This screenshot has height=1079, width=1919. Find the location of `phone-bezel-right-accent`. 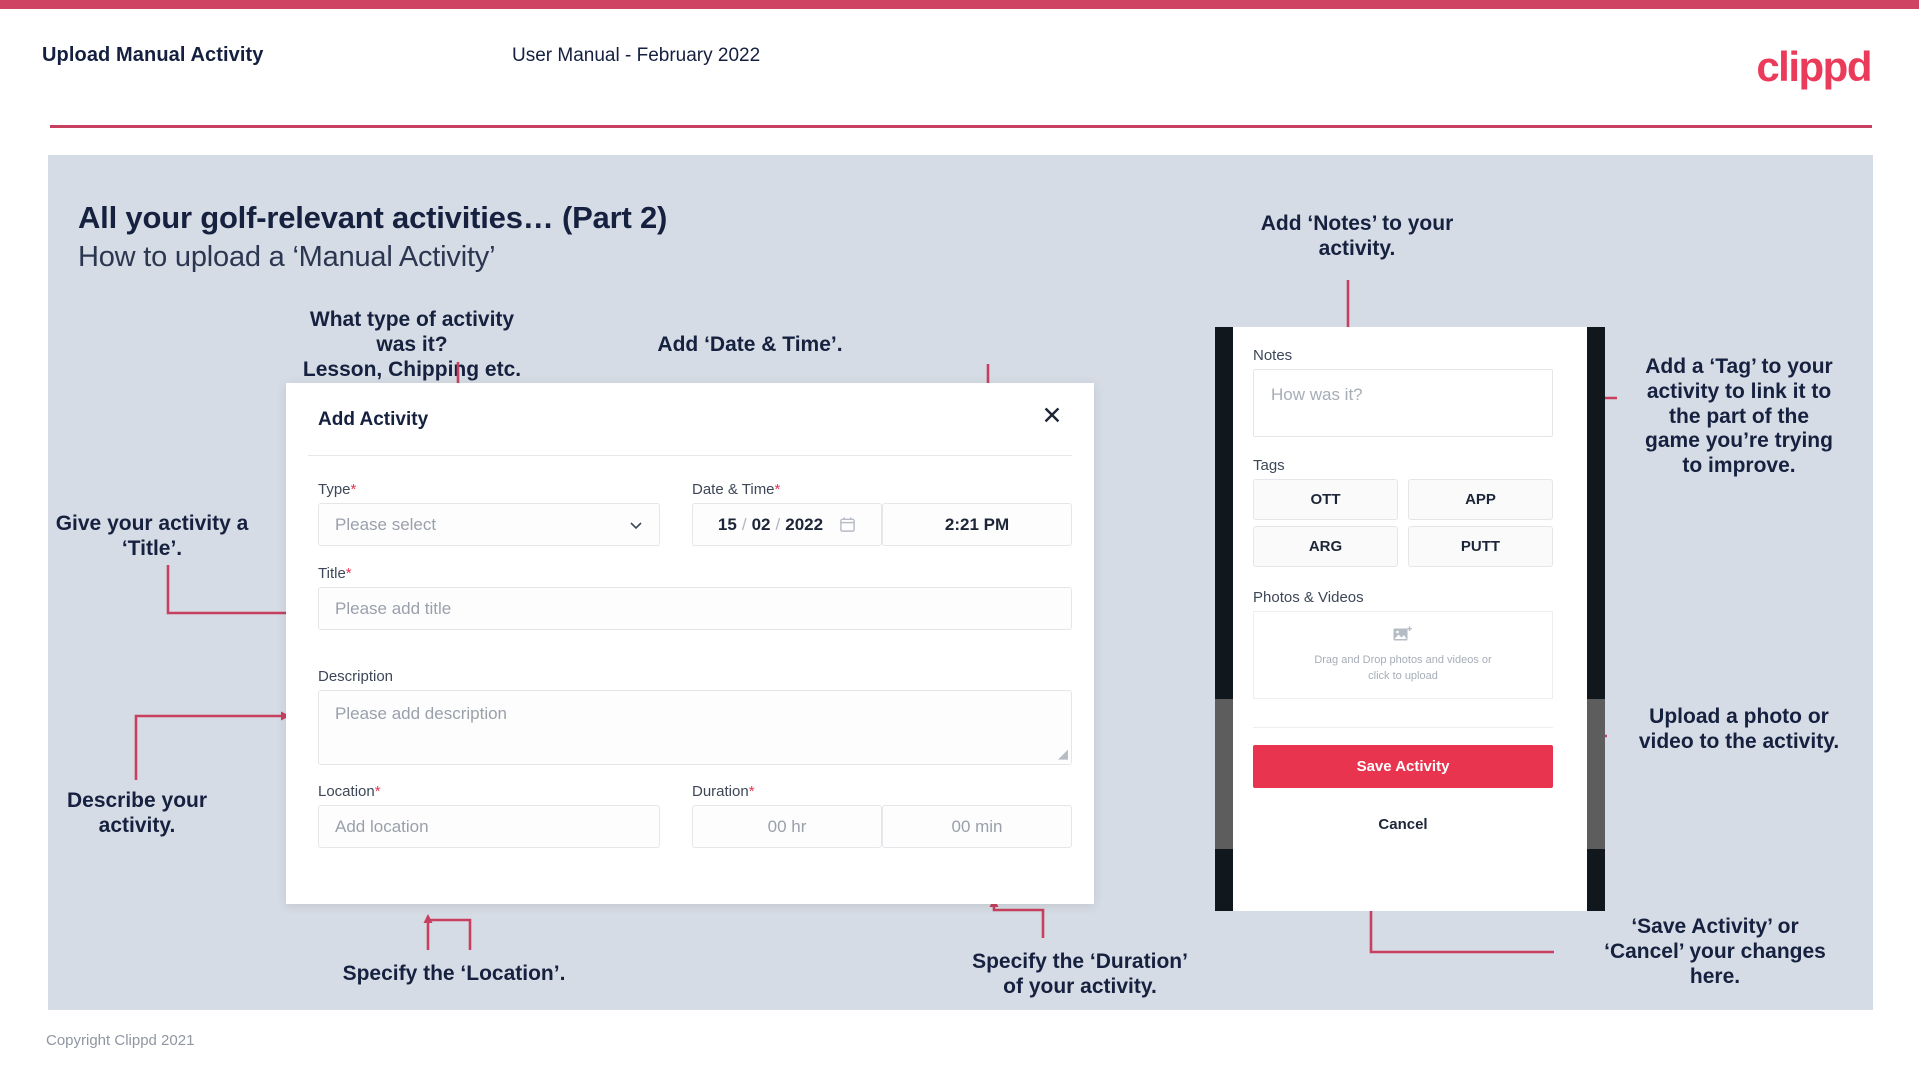

phone-bezel-right-accent is located at coordinates (1596, 774).